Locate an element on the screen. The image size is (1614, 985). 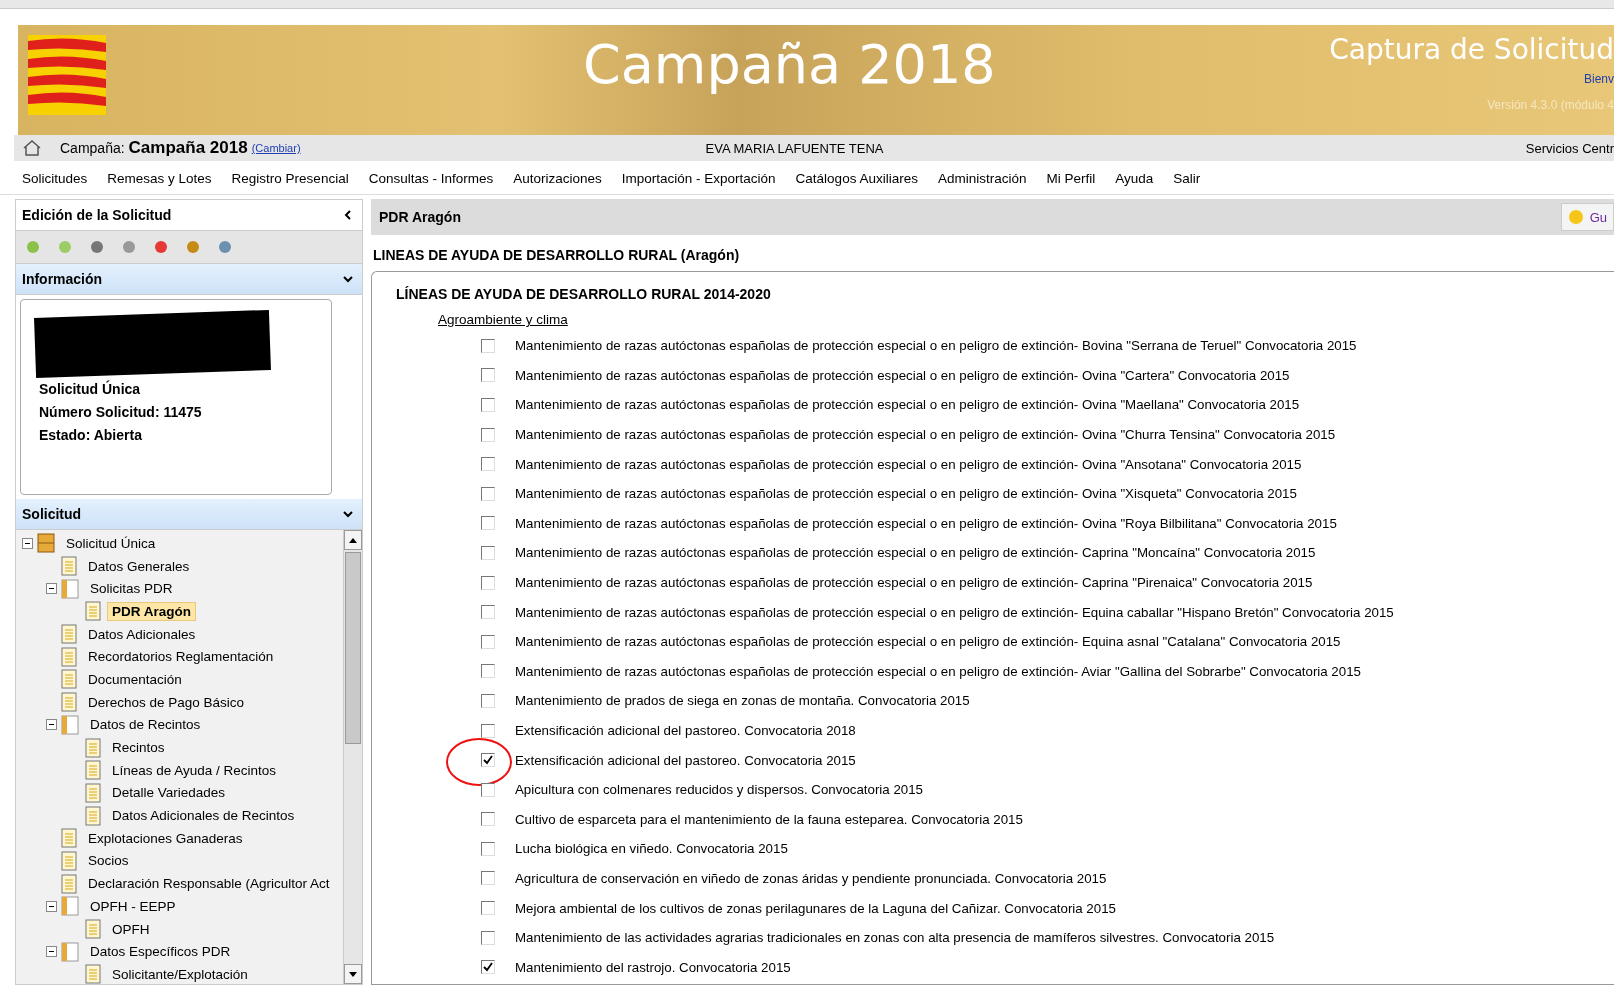
tree-item: PDR Aragón is located at coordinates (151, 611).